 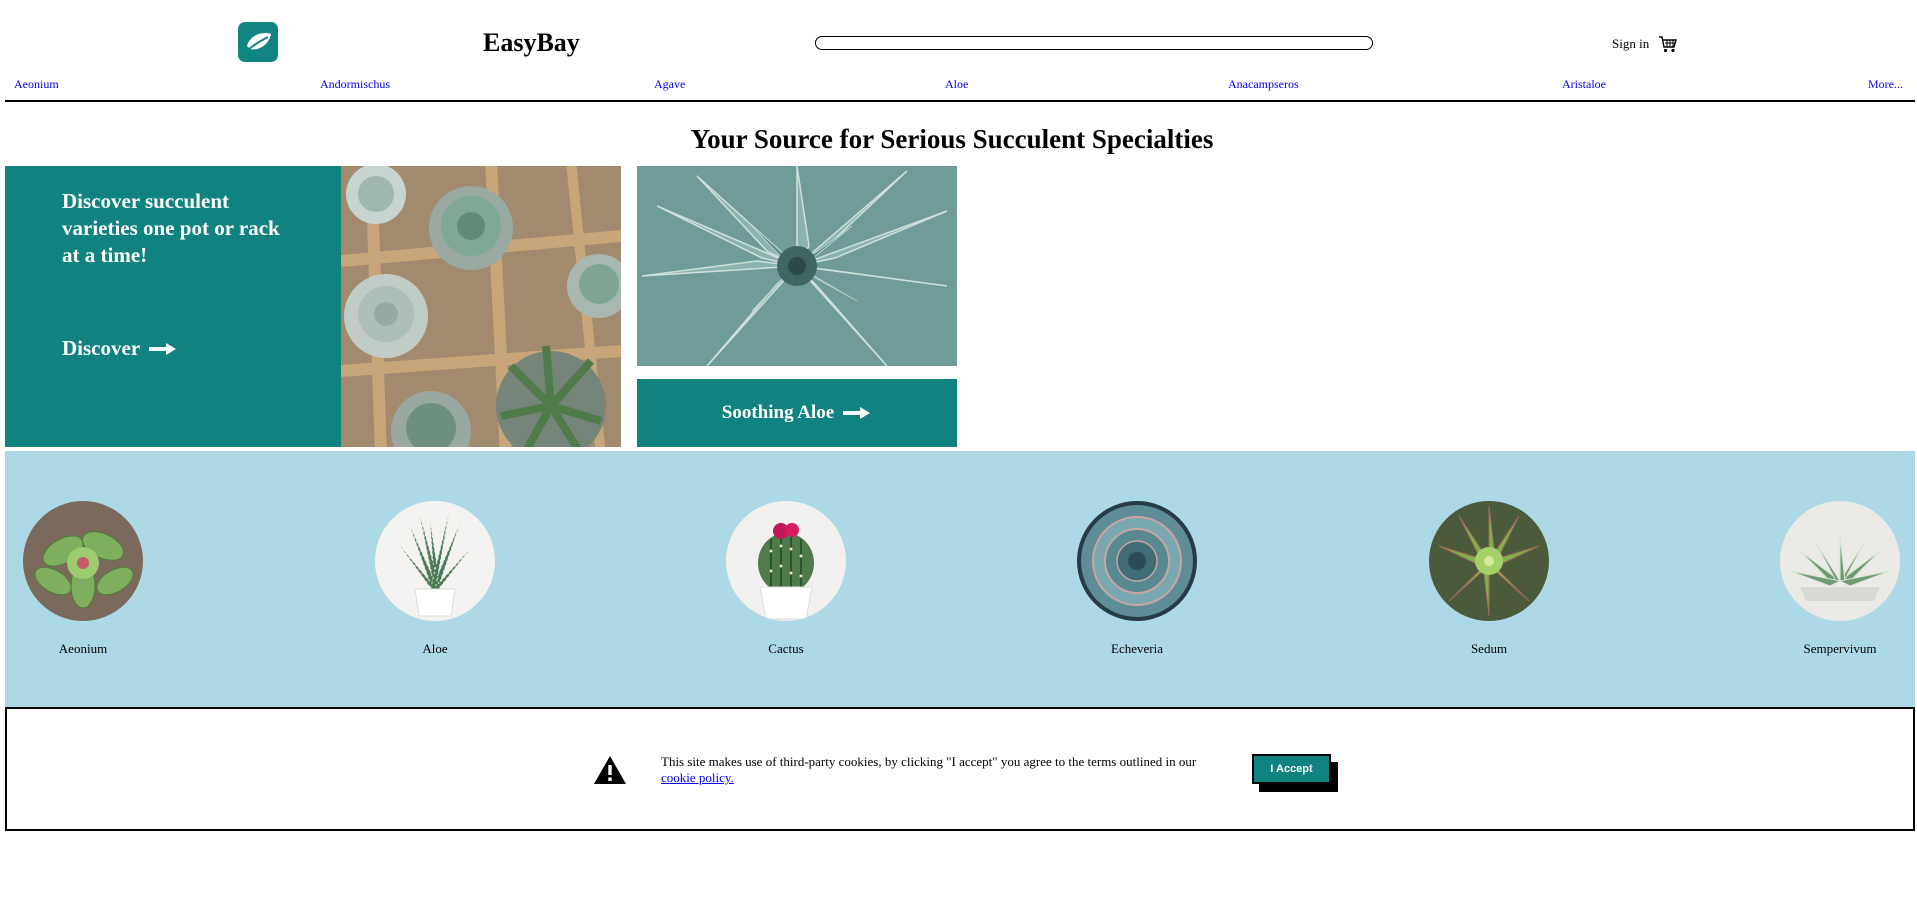 I want to click on leaf-icon, so click(x=257, y=43).